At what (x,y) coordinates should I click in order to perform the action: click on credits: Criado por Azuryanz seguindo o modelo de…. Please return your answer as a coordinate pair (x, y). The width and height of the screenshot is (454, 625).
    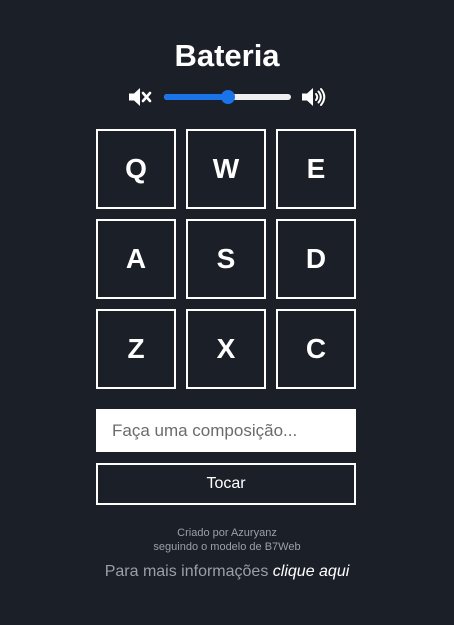
    Looking at the image, I should click on (227, 540).